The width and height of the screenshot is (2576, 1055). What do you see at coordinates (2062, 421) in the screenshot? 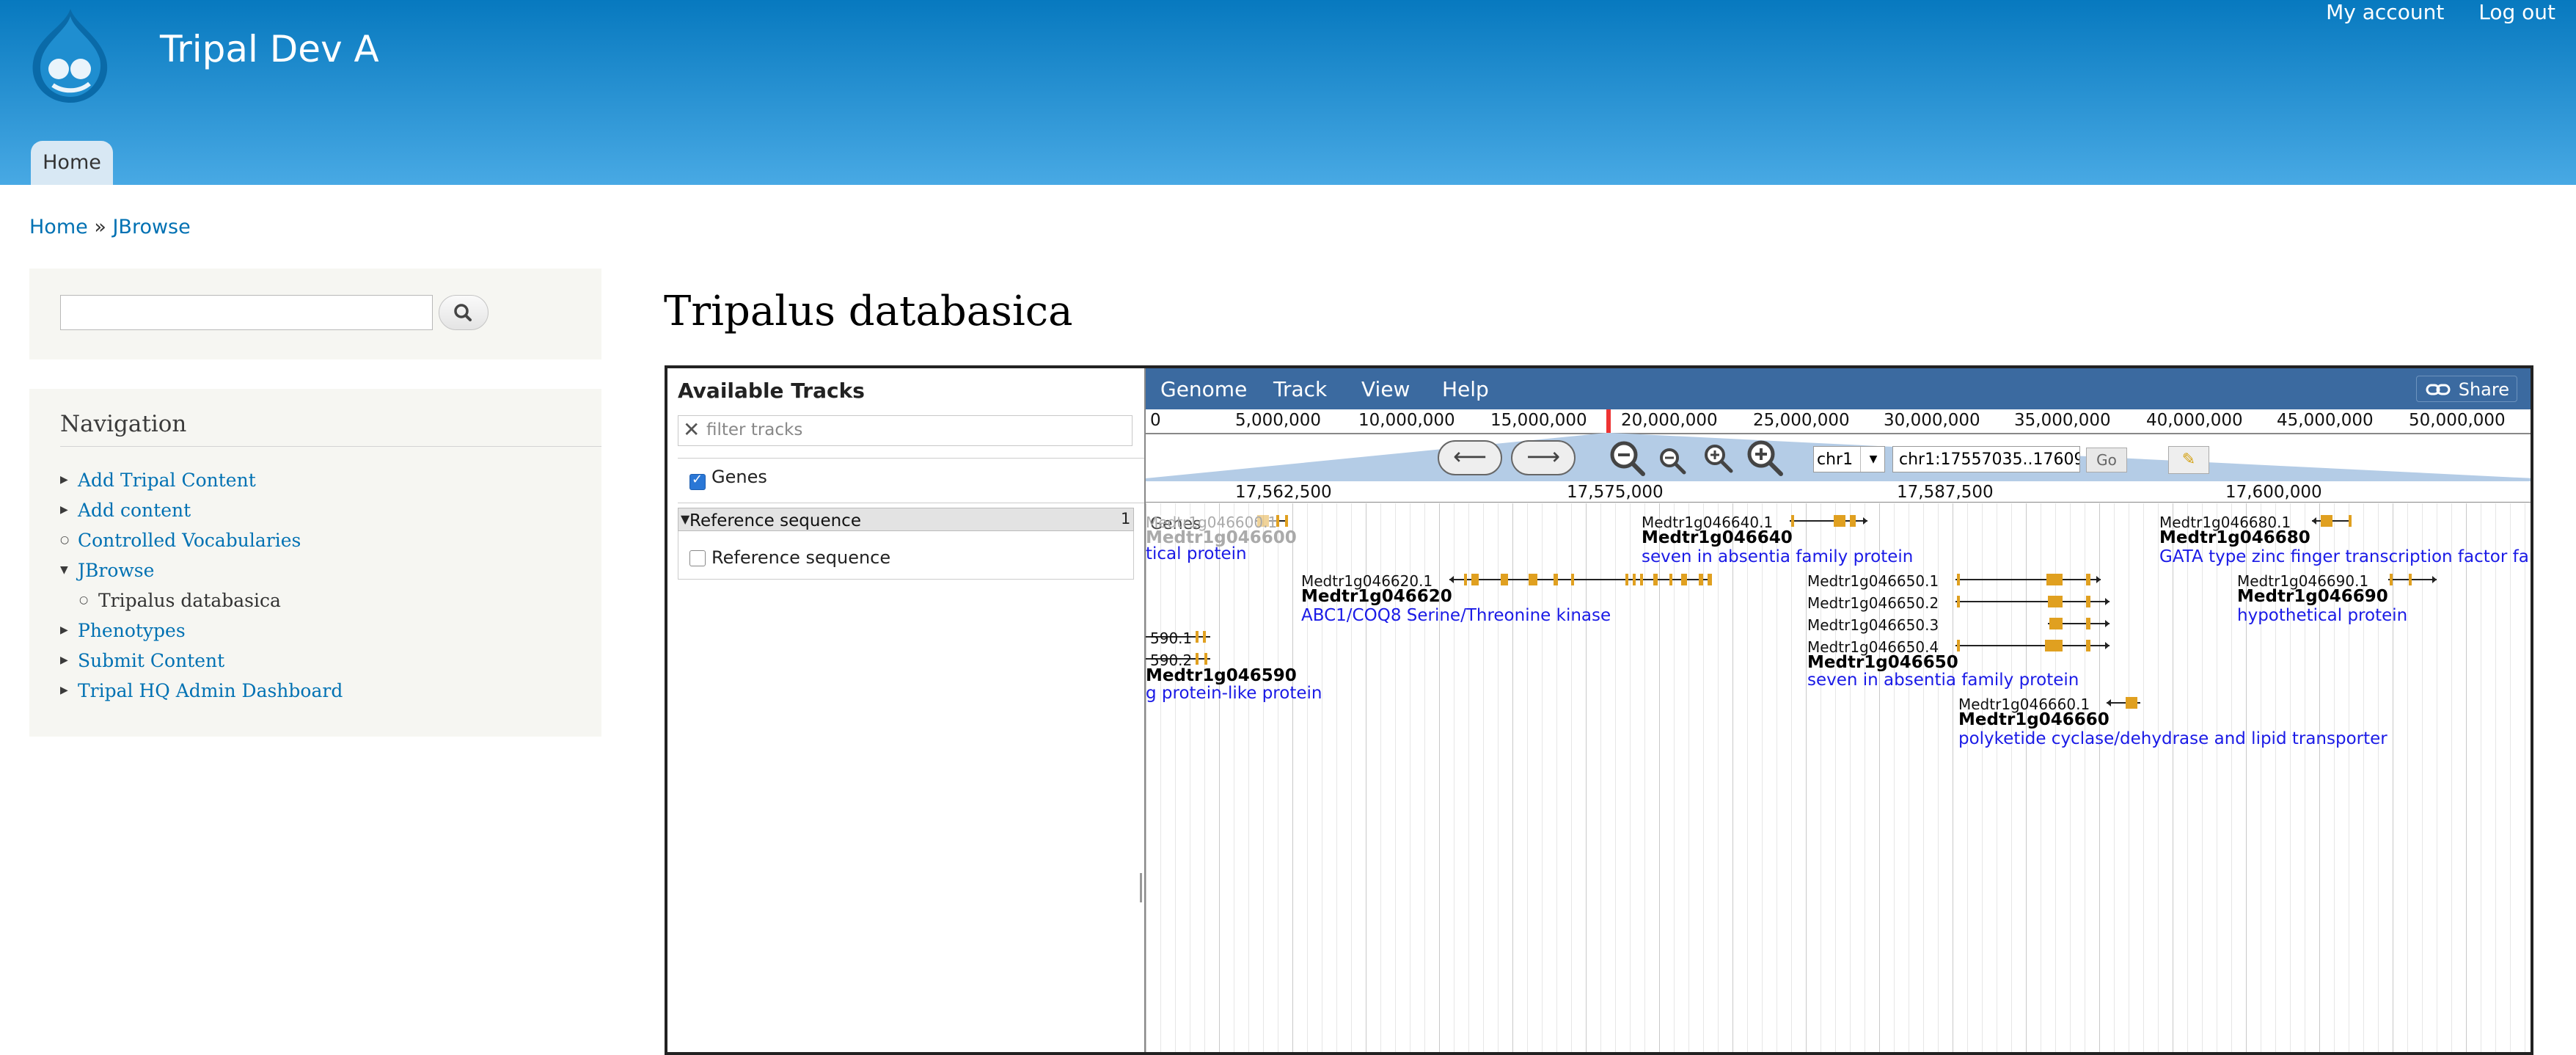
I see `overview-tick: 35,000,000` at bounding box center [2062, 421].